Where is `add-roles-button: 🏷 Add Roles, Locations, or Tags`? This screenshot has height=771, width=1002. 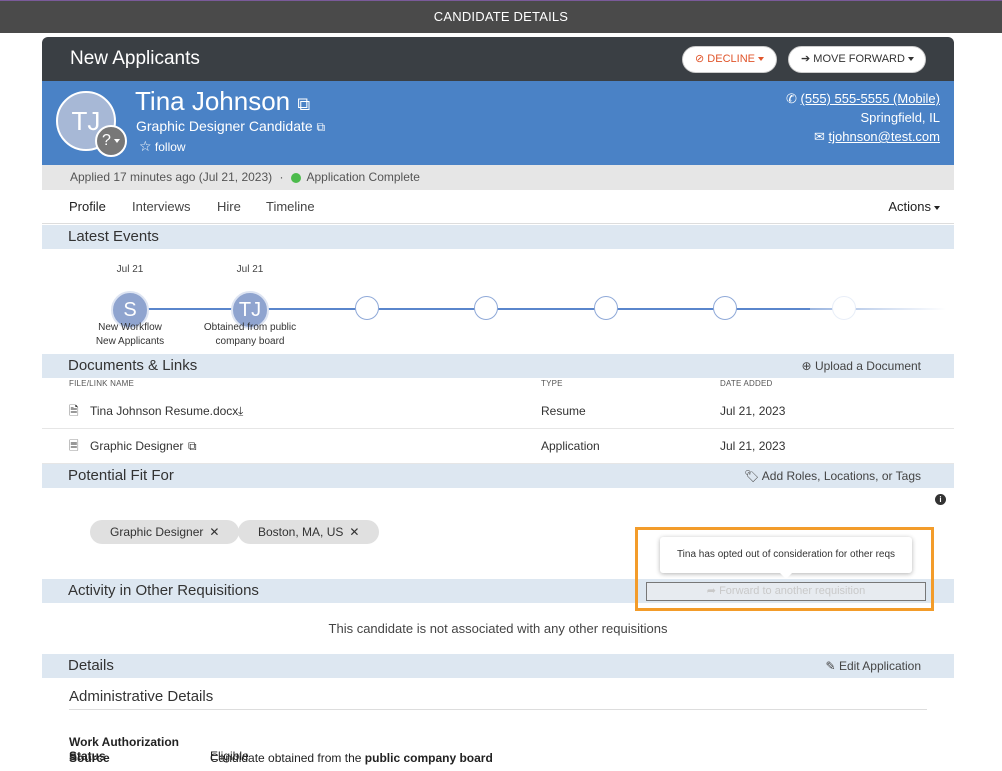 add-roles-button: 🏷 Add Roles, Locations, or Tags is located at coordinates (832, 476).